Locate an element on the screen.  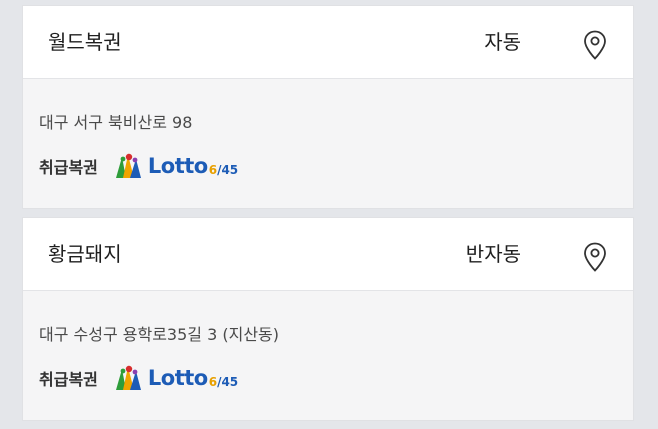
store-name: 황금돼지 is located at coordinates (85, 254).